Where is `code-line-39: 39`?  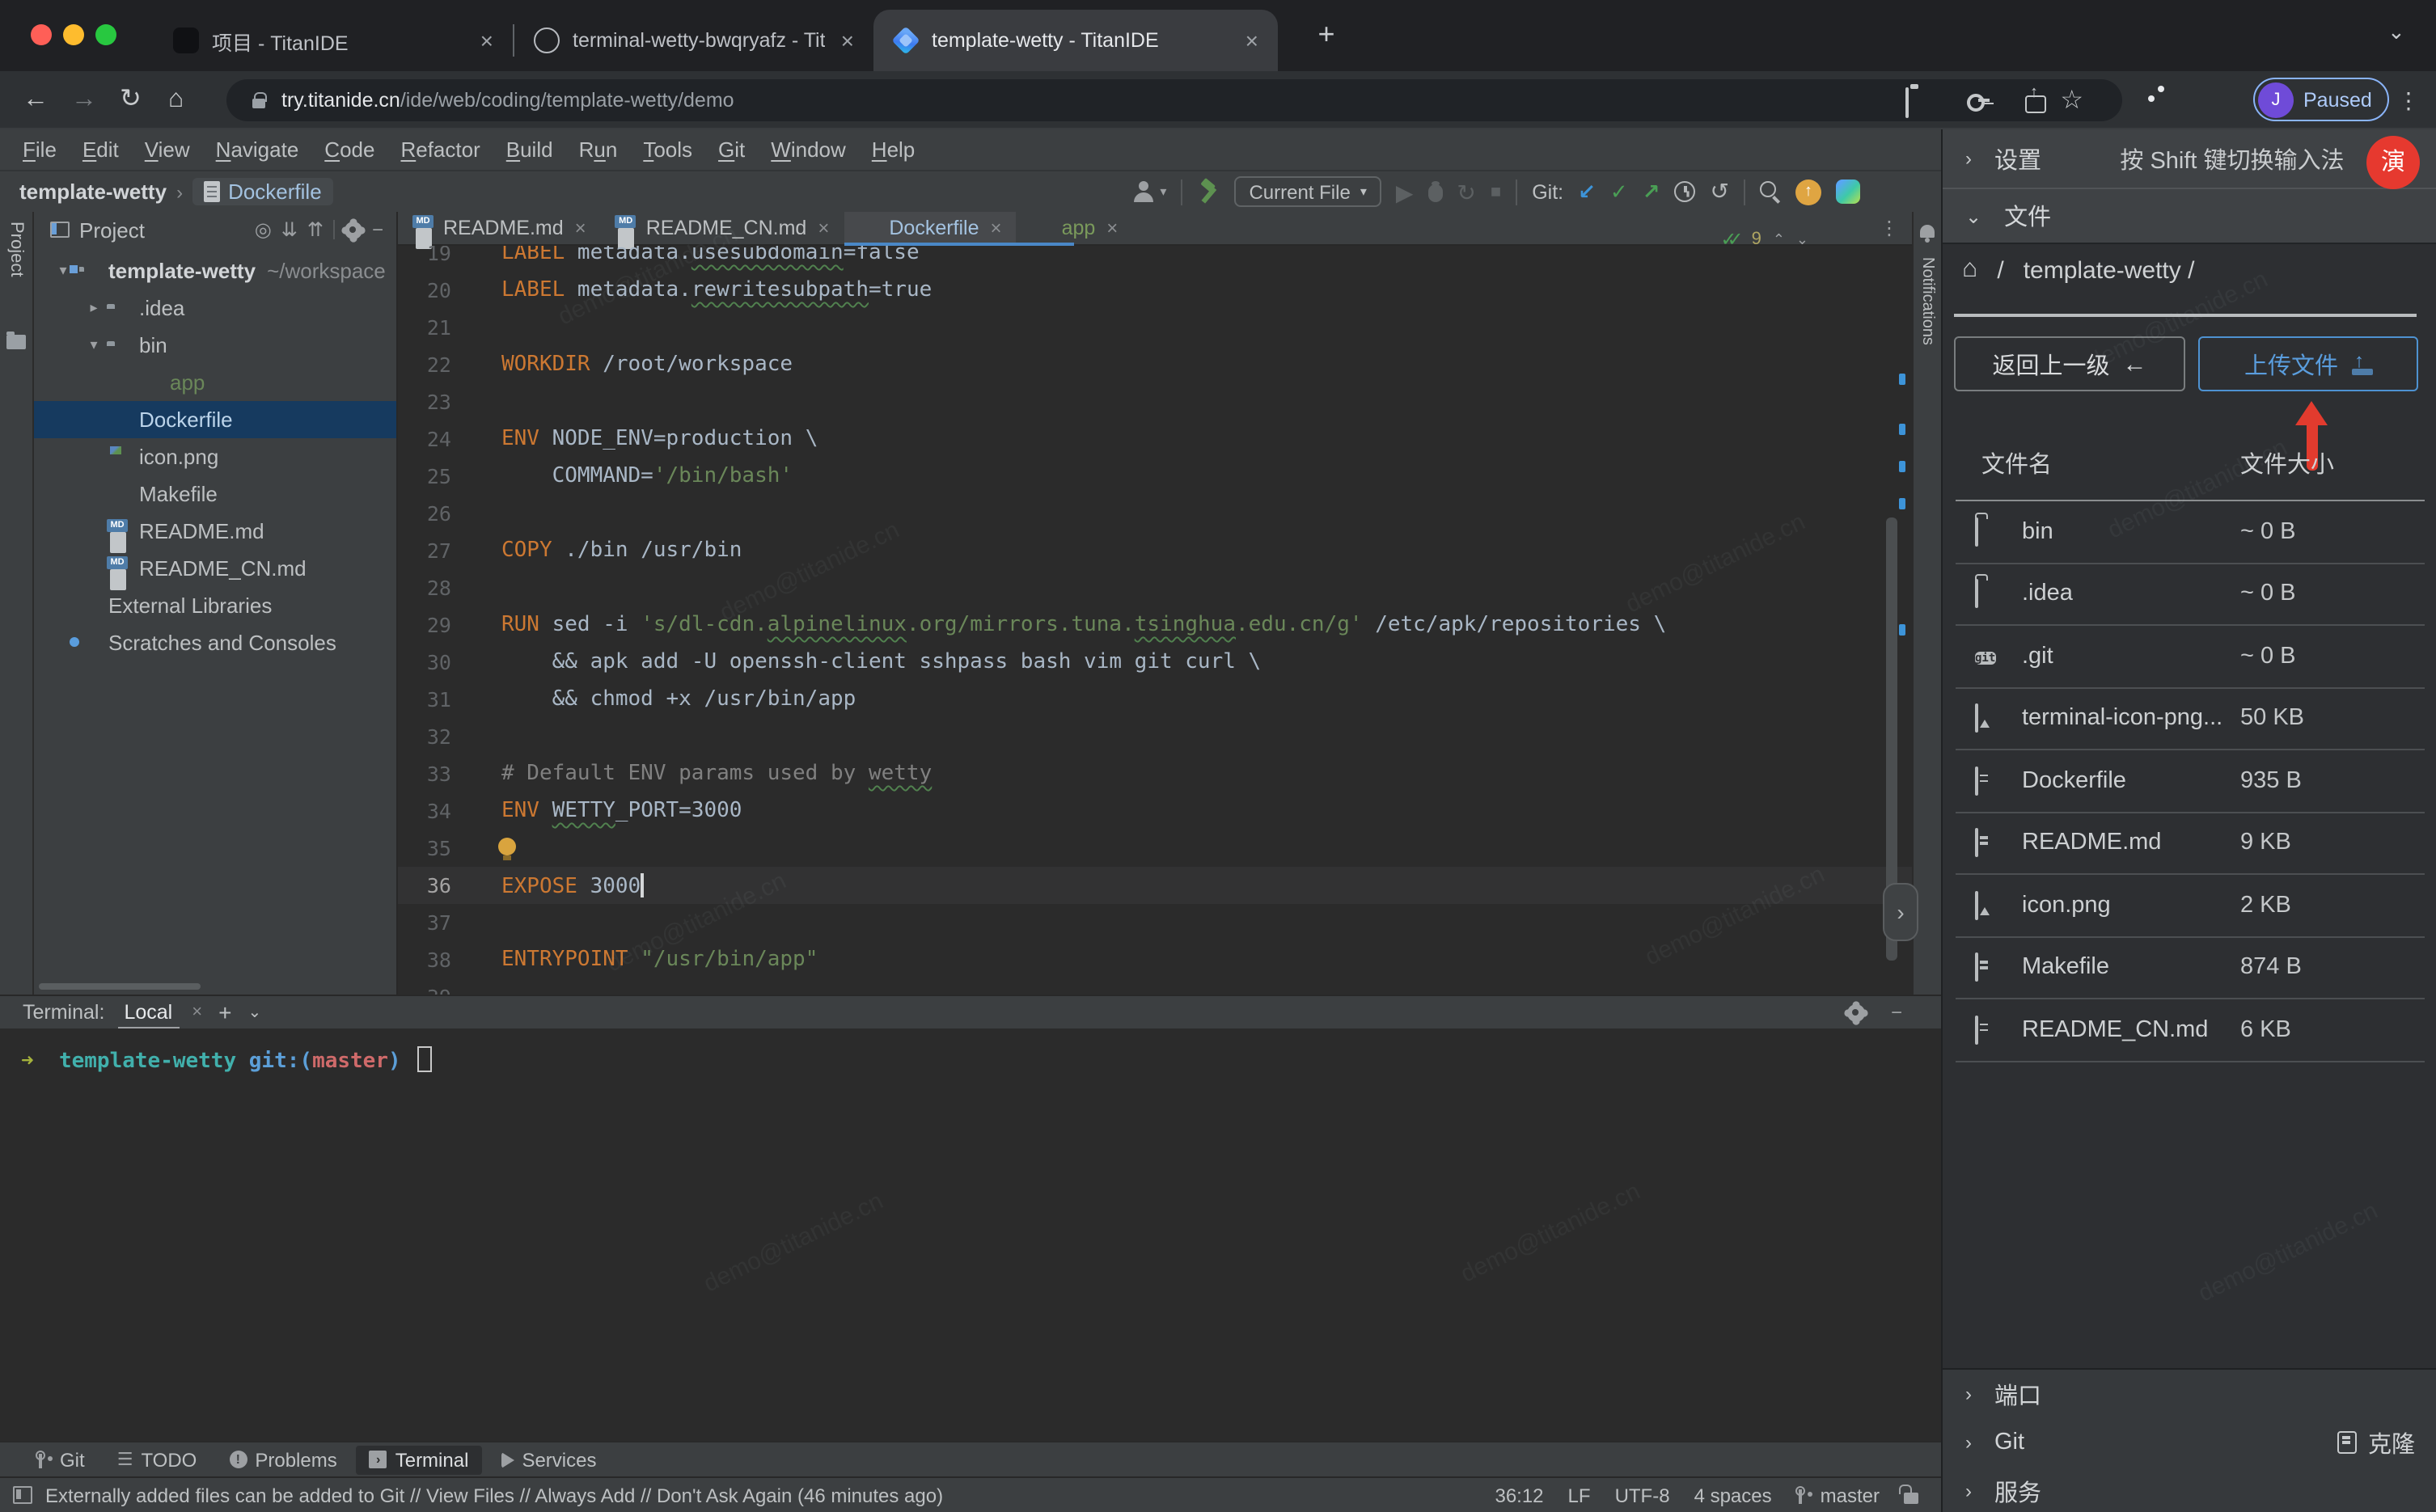
code-line-39: 39 is located at coordinates (1155, 987).